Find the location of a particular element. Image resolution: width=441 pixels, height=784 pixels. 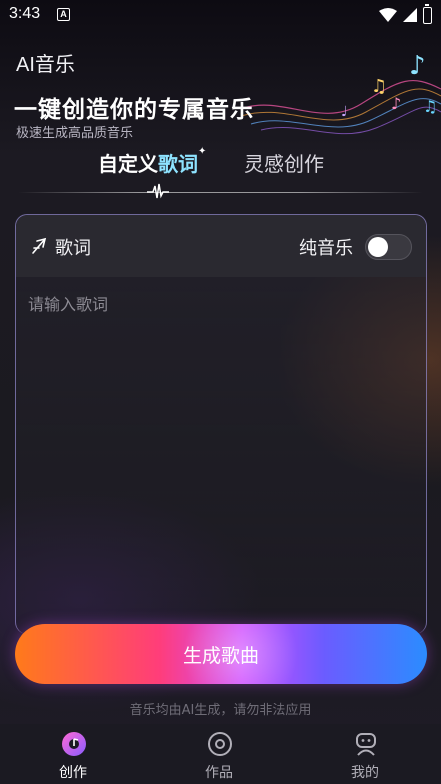

nav-create: 创作 is located at coordinates (73, 754).